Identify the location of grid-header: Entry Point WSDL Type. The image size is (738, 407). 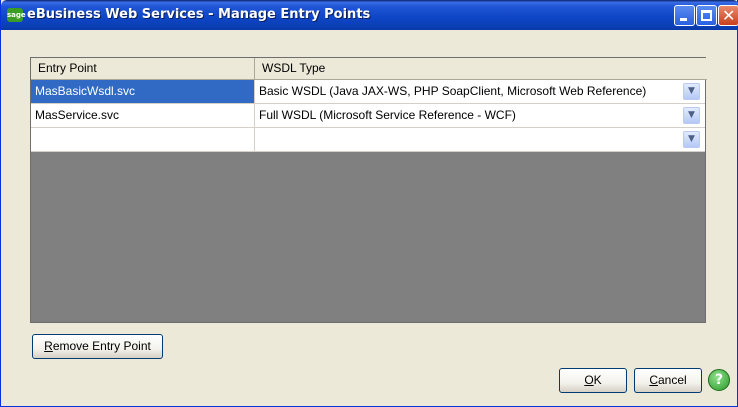
(369, 69).